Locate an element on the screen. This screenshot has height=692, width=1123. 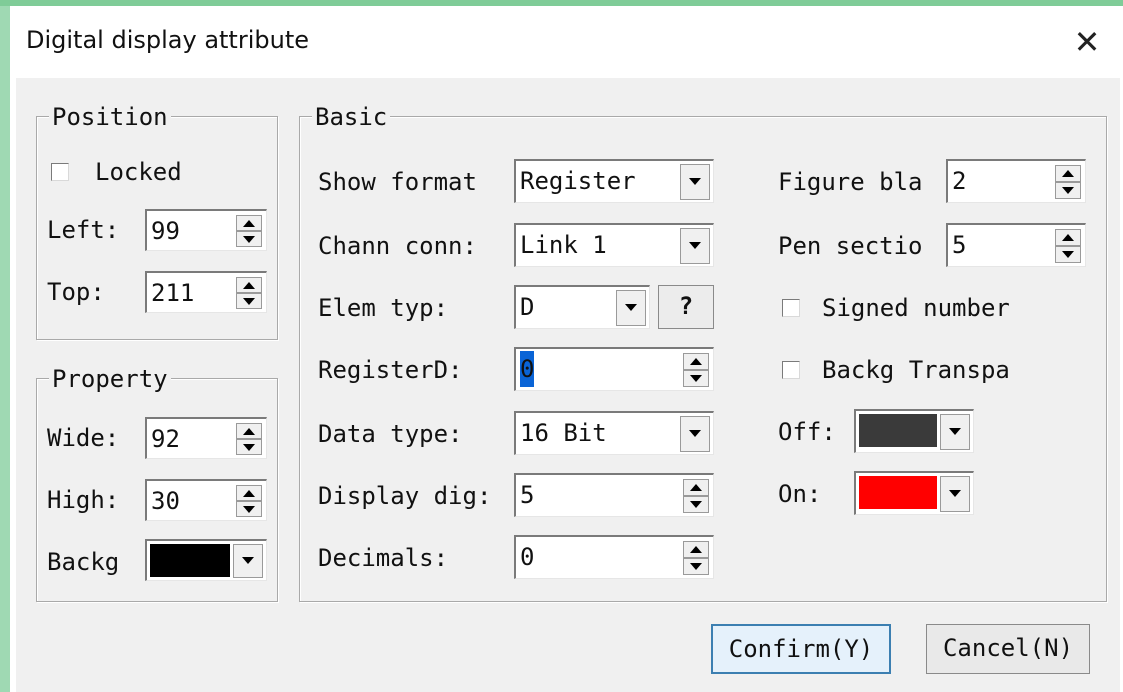
top-input: 211 is located at coordinates (206, 292).